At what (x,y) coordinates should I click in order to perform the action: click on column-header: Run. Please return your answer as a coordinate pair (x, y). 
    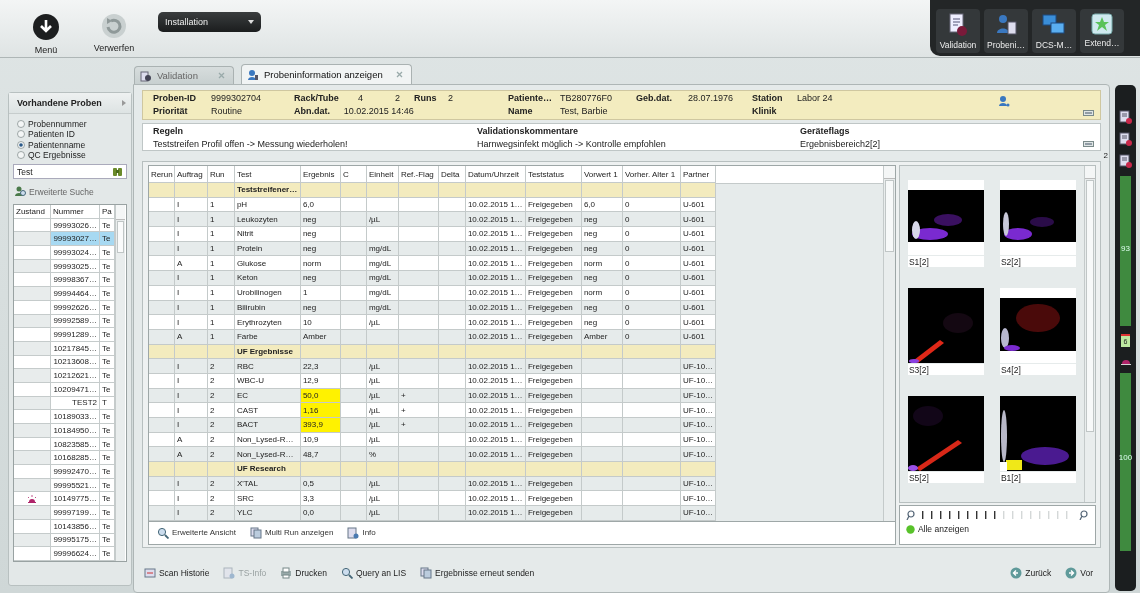
    Looking at the image, I should click on (221, 174).